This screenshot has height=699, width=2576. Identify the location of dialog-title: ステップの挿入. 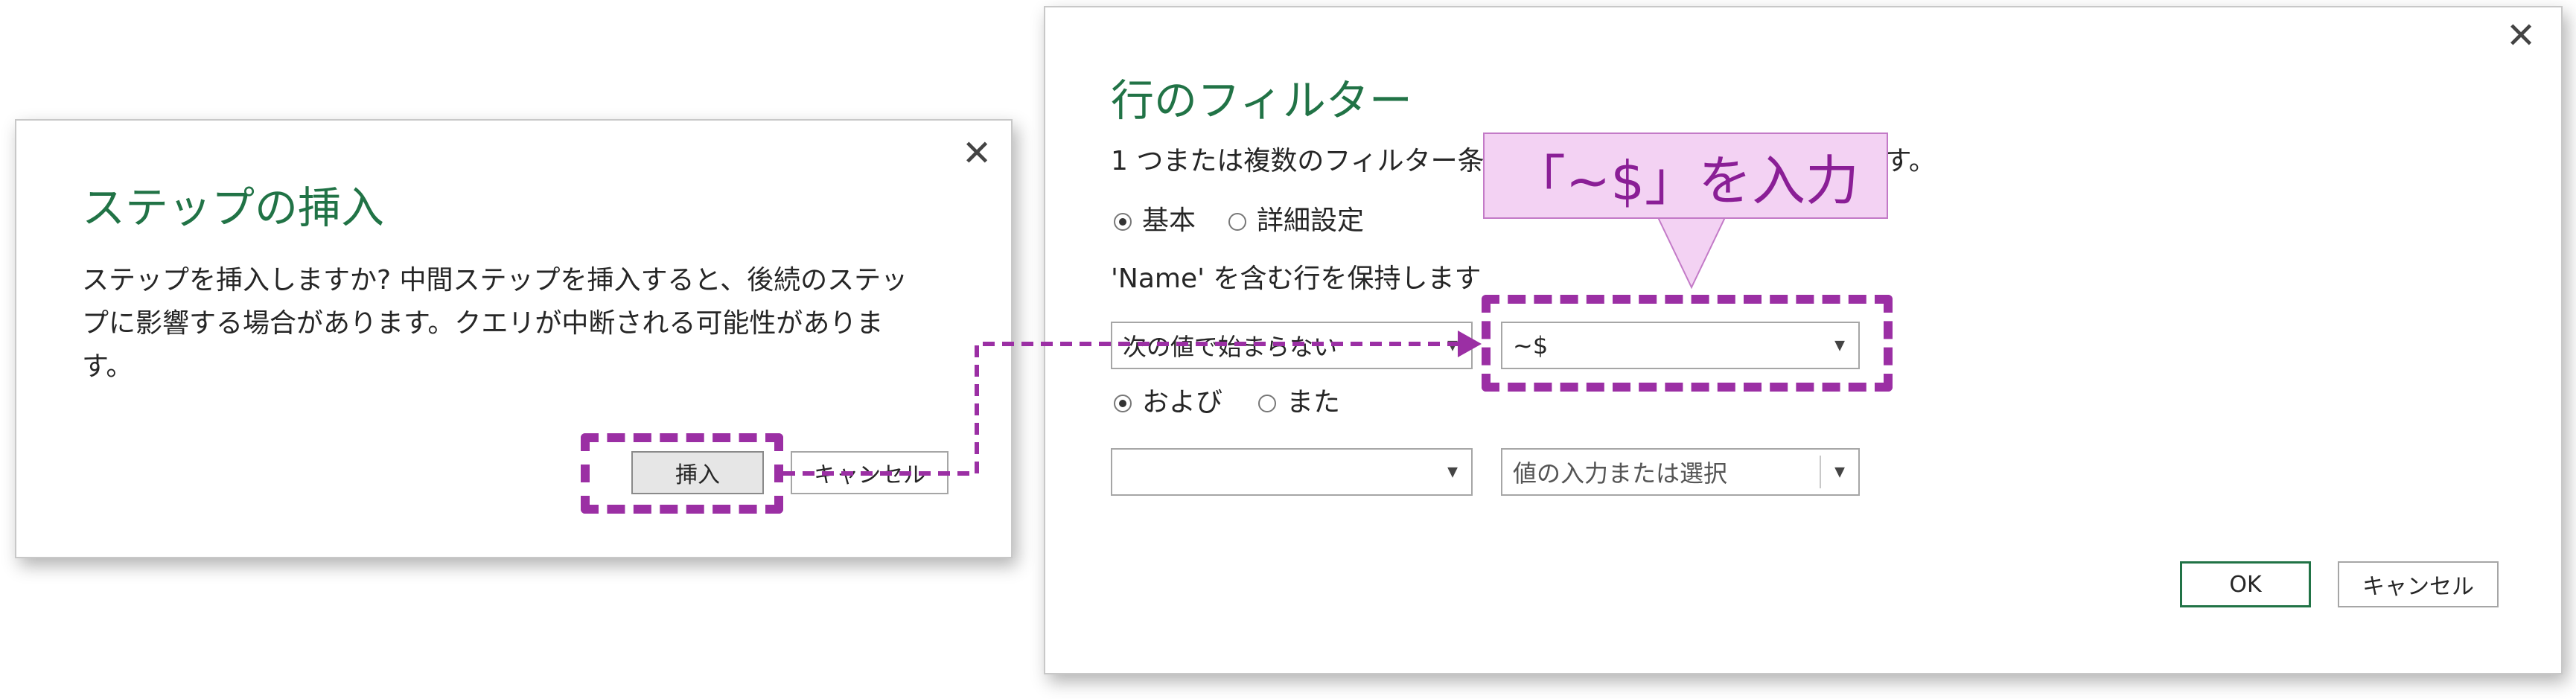
(233, 207).